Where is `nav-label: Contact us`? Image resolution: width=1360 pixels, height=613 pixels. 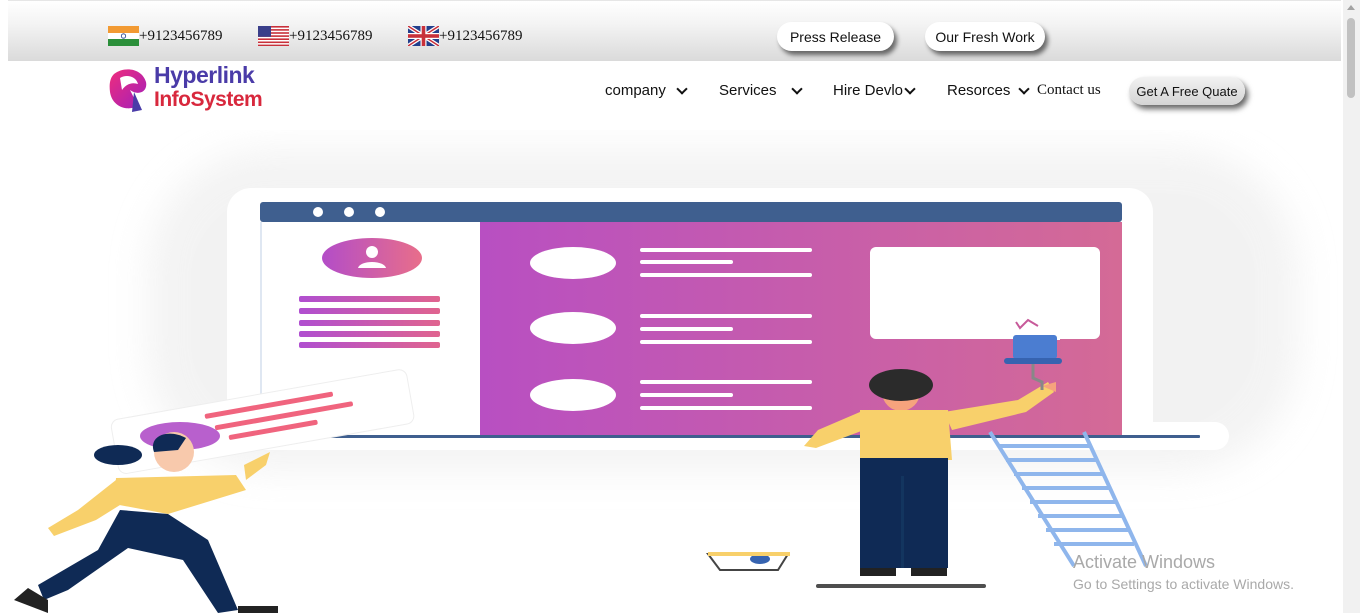
nav-label: Contact us is located at coordinates (1069, 90).